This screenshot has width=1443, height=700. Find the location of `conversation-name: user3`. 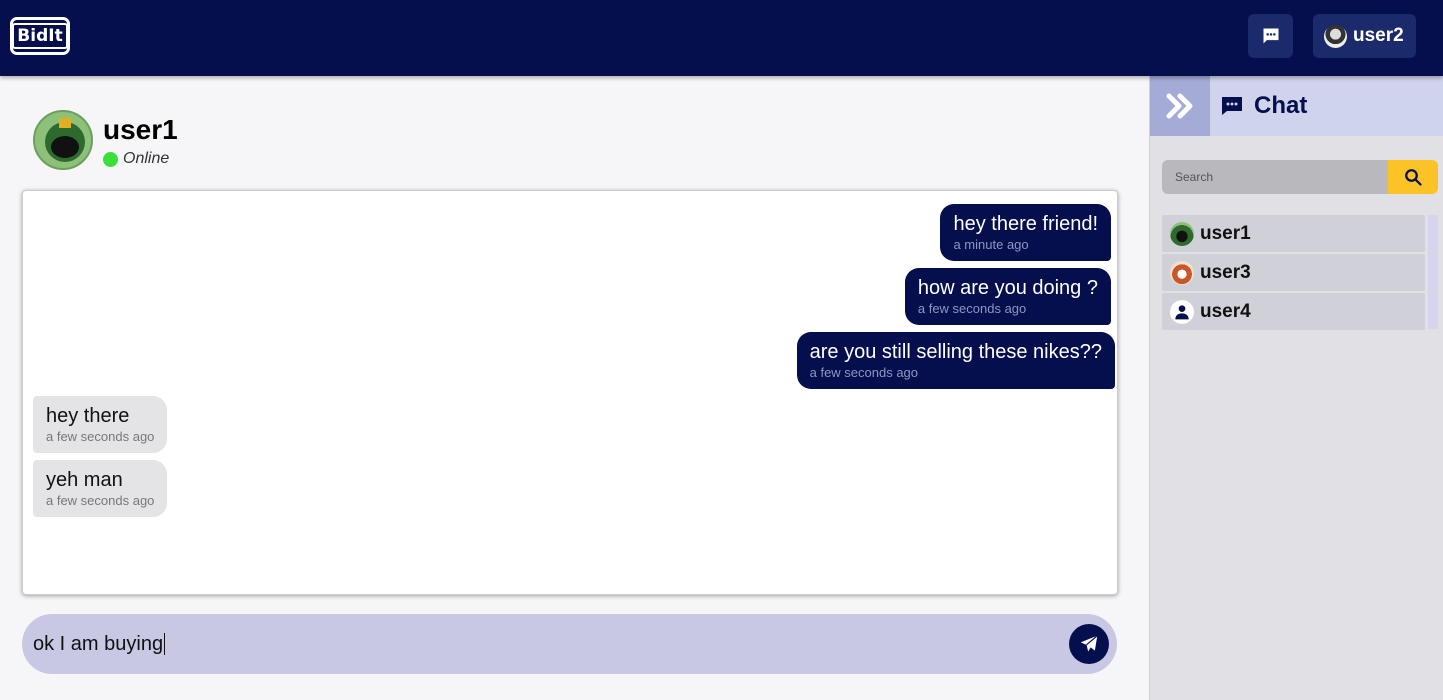

conversation-name: user3 is located at coordinates (1225, 272).